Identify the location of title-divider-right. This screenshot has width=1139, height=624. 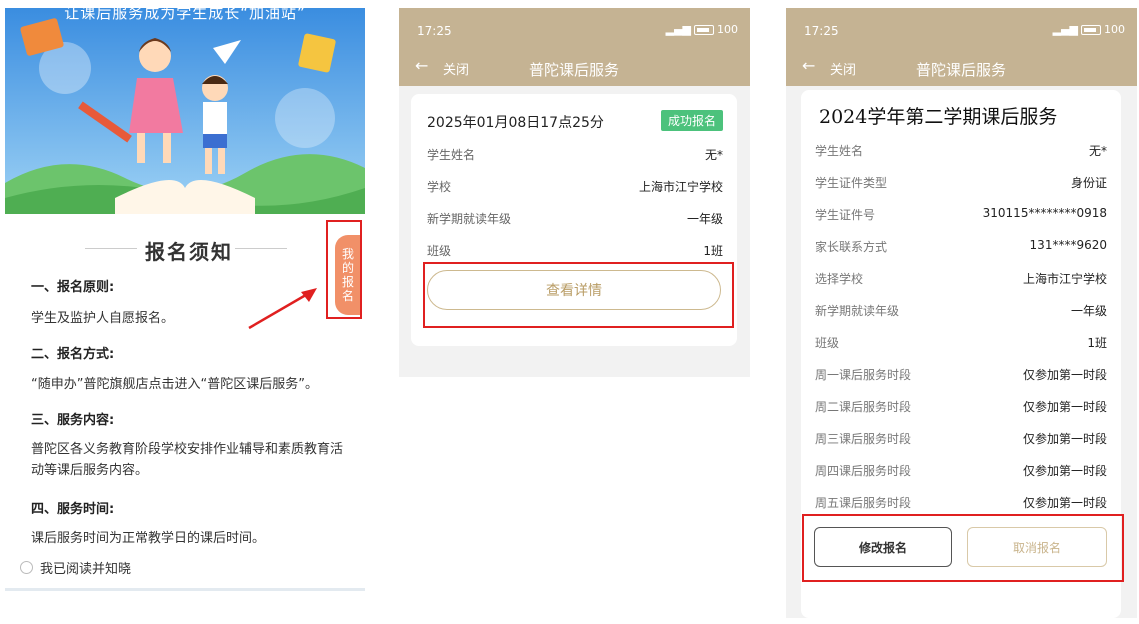
(261, 248).